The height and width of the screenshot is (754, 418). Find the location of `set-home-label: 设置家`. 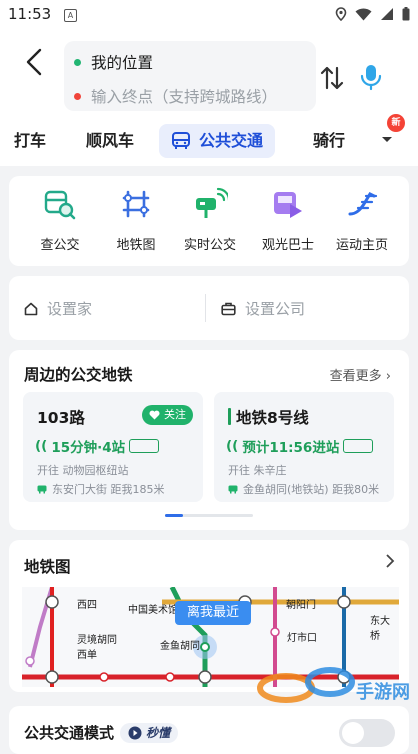

set-home-label: 设置家 is located at coordinates (70, 309).